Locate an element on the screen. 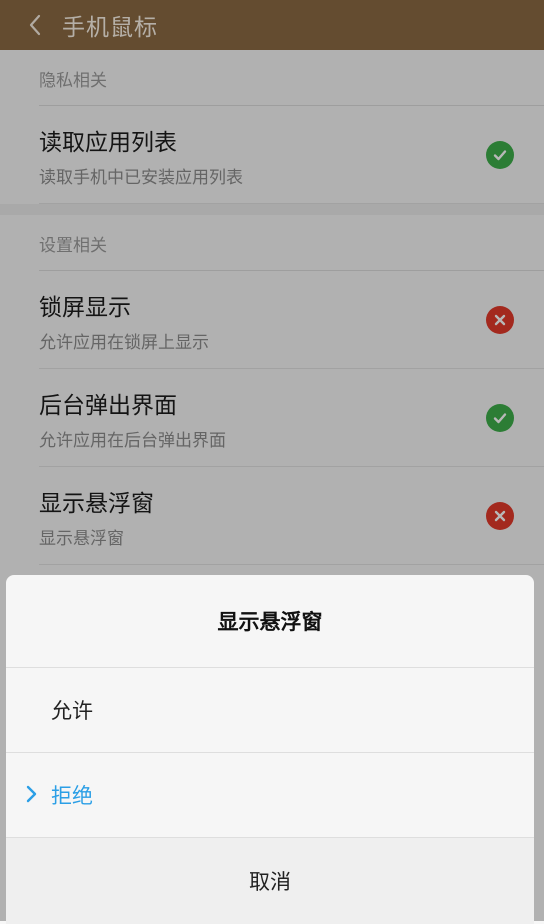 This screenshot has width=544, height=924. option-label: 允许 is located at coordinates (72, 711).